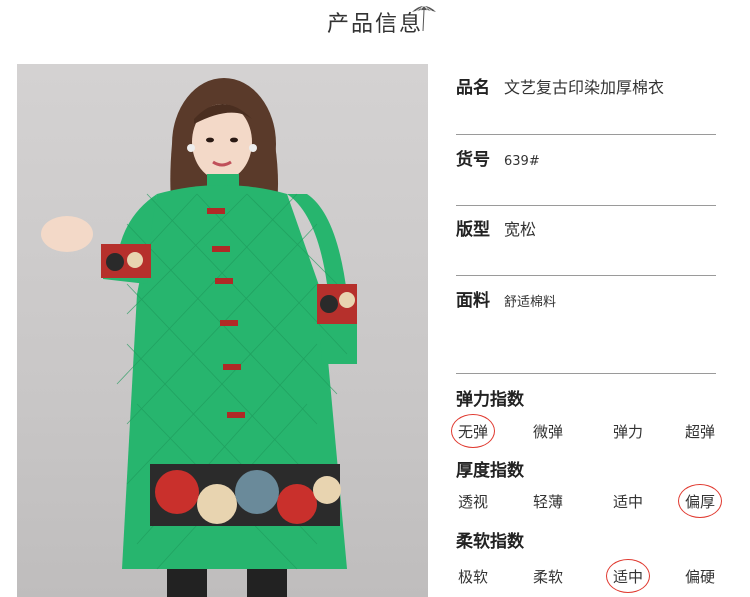  I want to click on softness-index-title: 柔软指数, so click(490, 542).